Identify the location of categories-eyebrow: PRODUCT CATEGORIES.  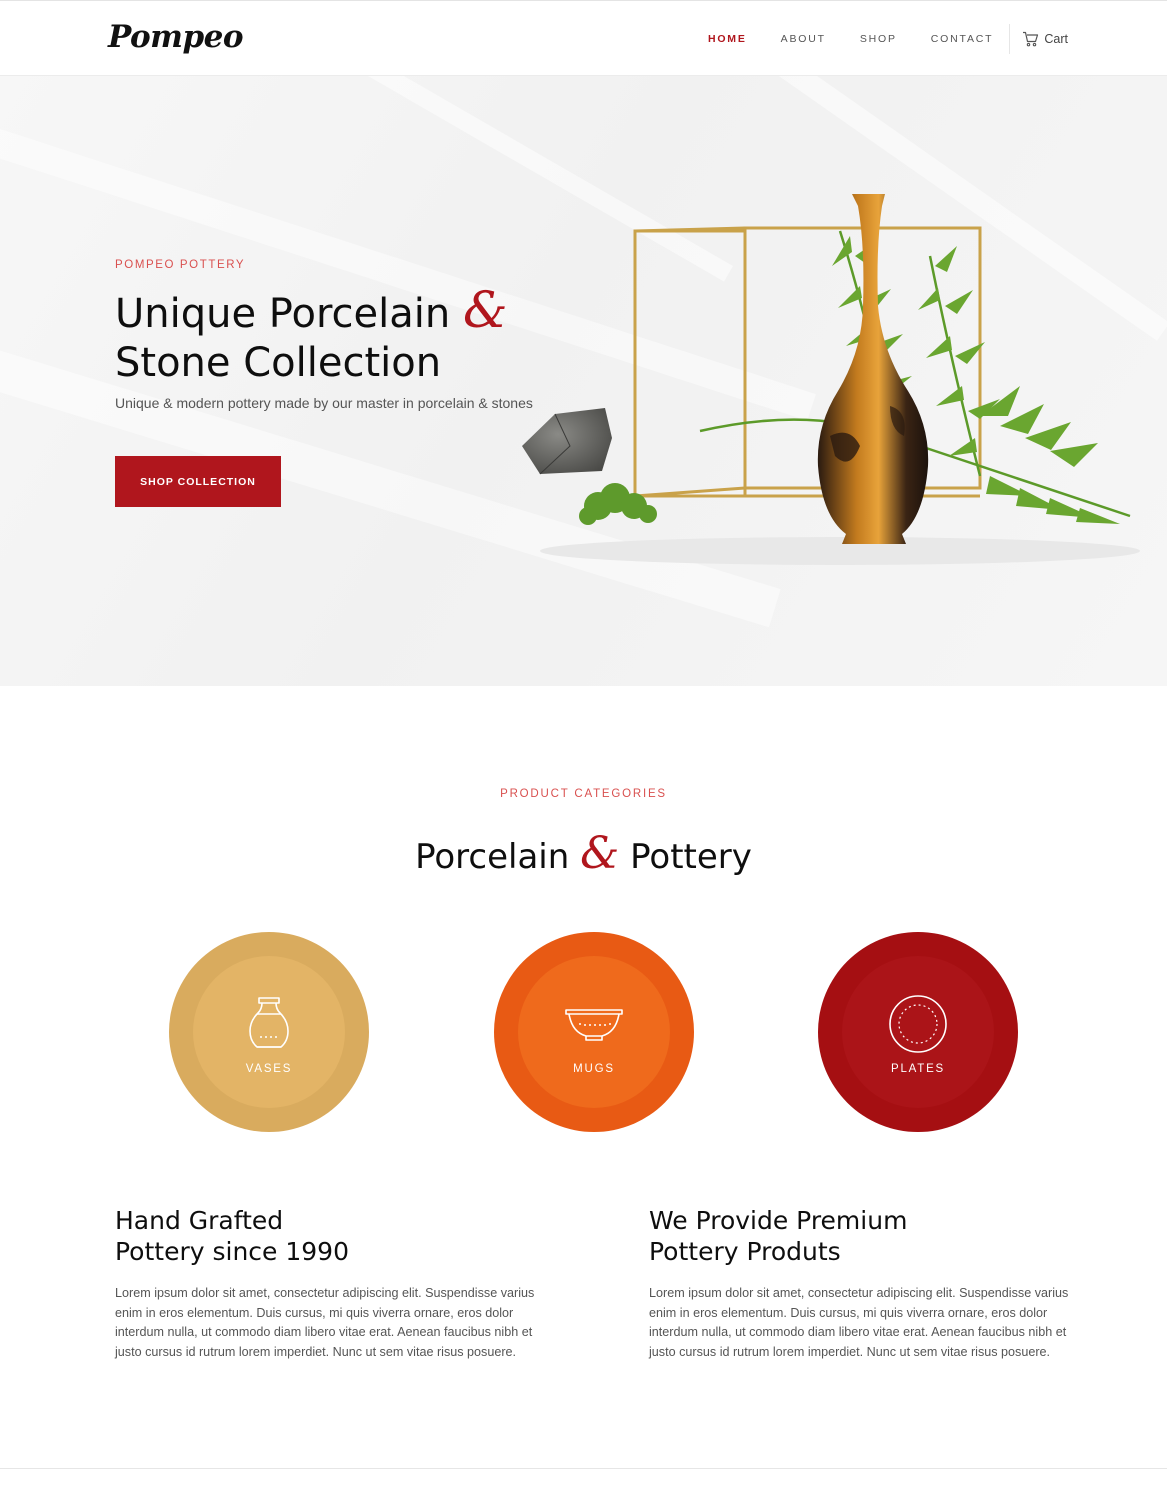
(583, 794).